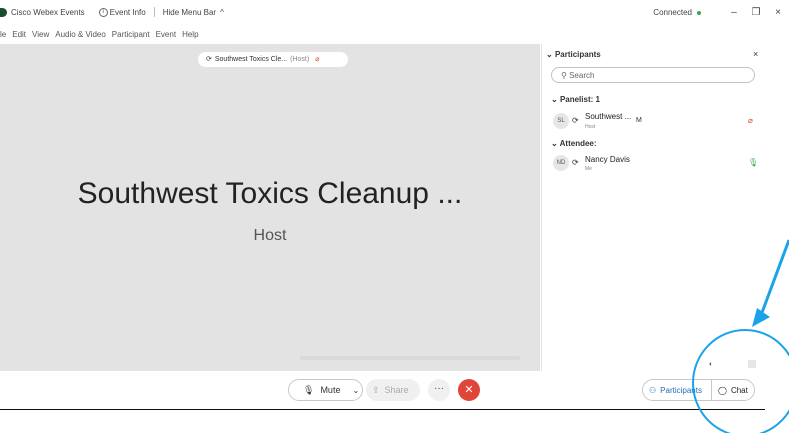 The width and height of the screenshot is (789, 433). I want to click on avatar: SL, so click(561, 121).